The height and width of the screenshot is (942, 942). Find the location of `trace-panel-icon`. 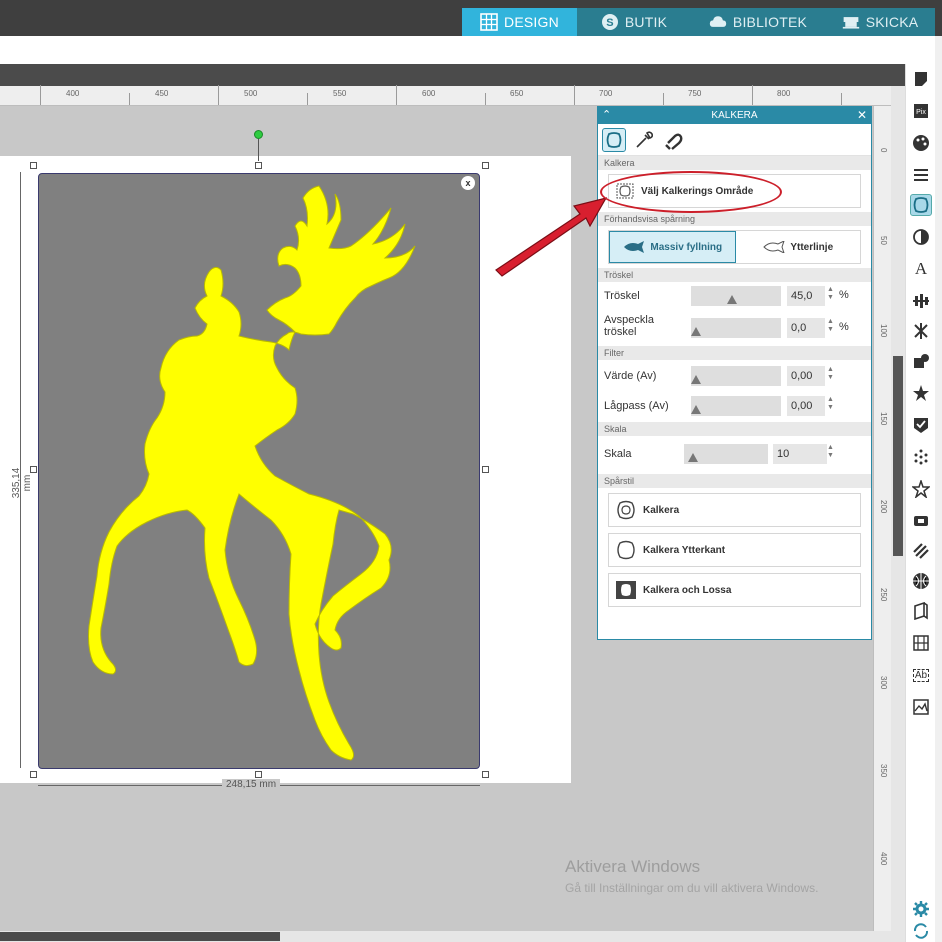

trace-panel-icon is located at coordinates (921, 205).